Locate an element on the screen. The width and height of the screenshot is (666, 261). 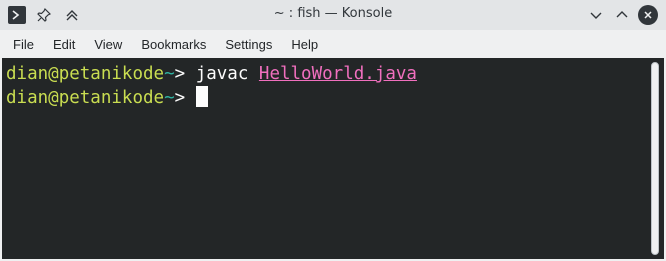
vertical-scrollbar is located at coordinates (655, 158).